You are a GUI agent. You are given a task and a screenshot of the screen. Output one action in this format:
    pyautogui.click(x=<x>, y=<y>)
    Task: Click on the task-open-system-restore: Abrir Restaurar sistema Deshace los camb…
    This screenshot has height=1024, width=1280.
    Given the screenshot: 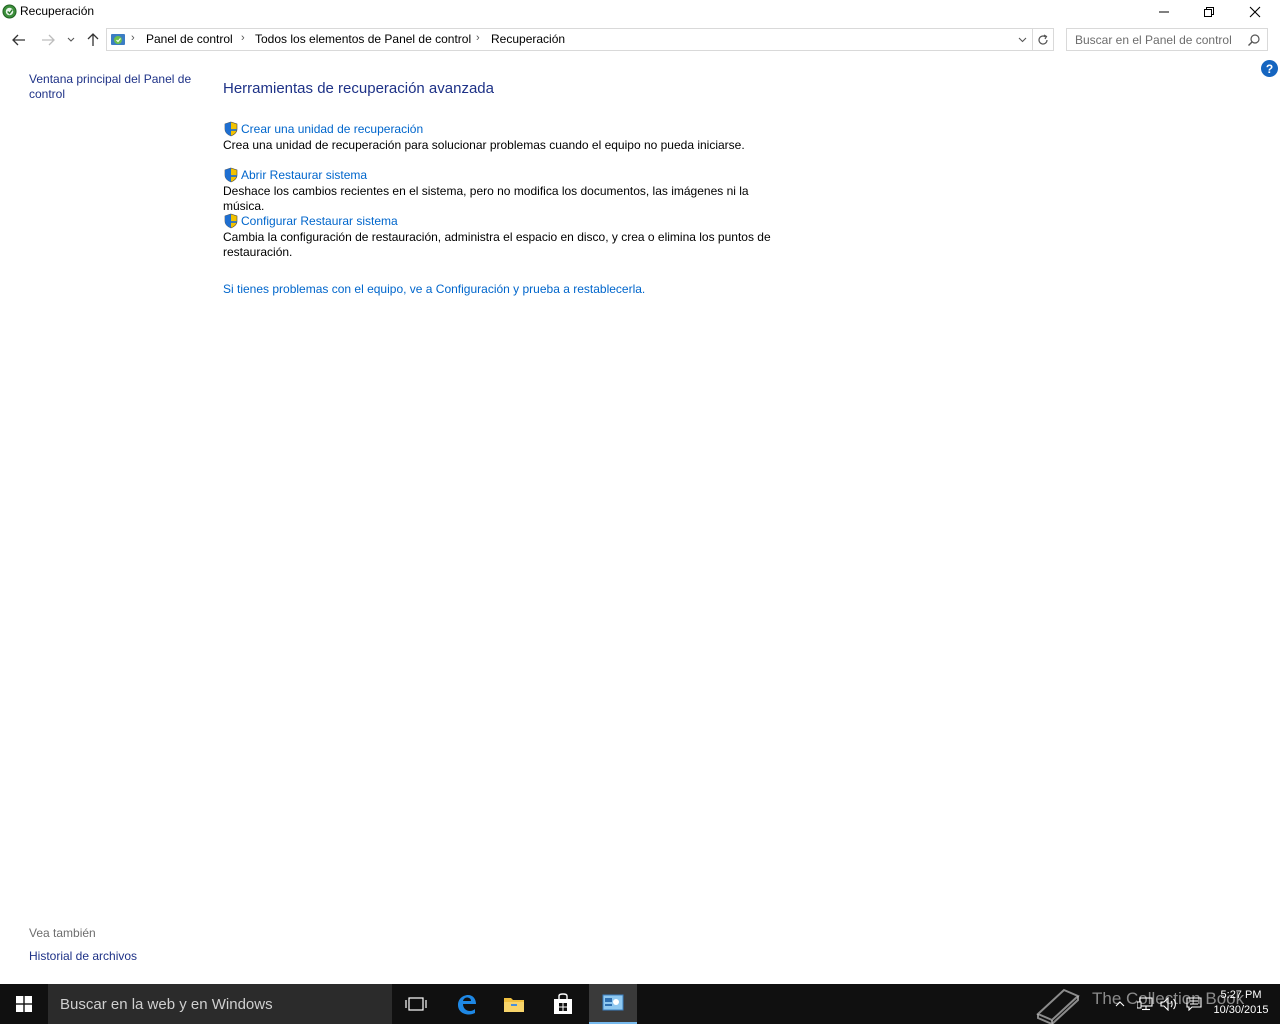 What is the action you would take?
    pyautogui.click(x=523, y=190)
    